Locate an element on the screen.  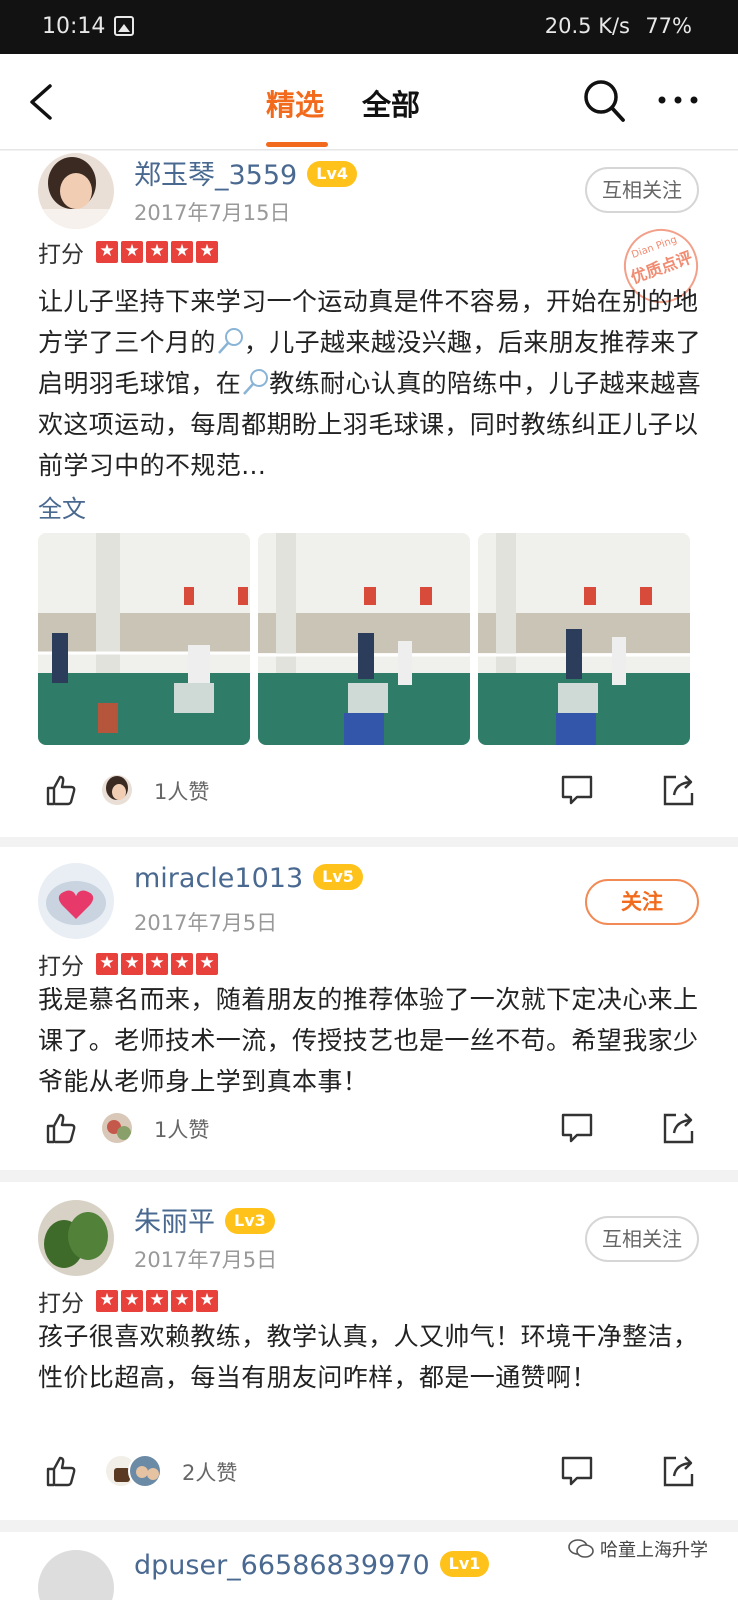
wechat-watermark: 哈童上海升学 is located at coordinates (638, 1549).